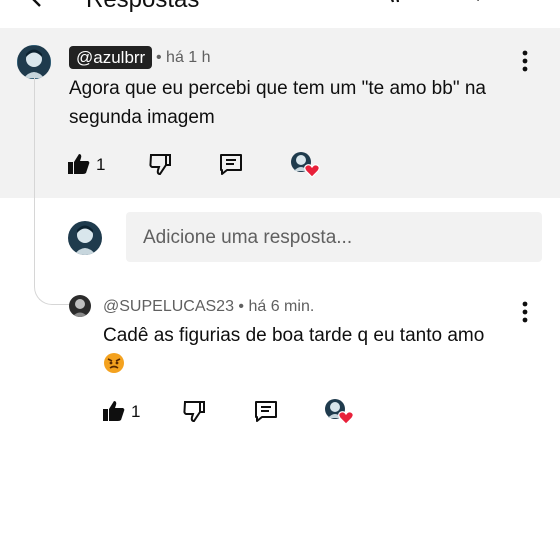 This screenshot has height=560, width=560. I want to click on top-app-bar: Respostas, so click(280, 14).